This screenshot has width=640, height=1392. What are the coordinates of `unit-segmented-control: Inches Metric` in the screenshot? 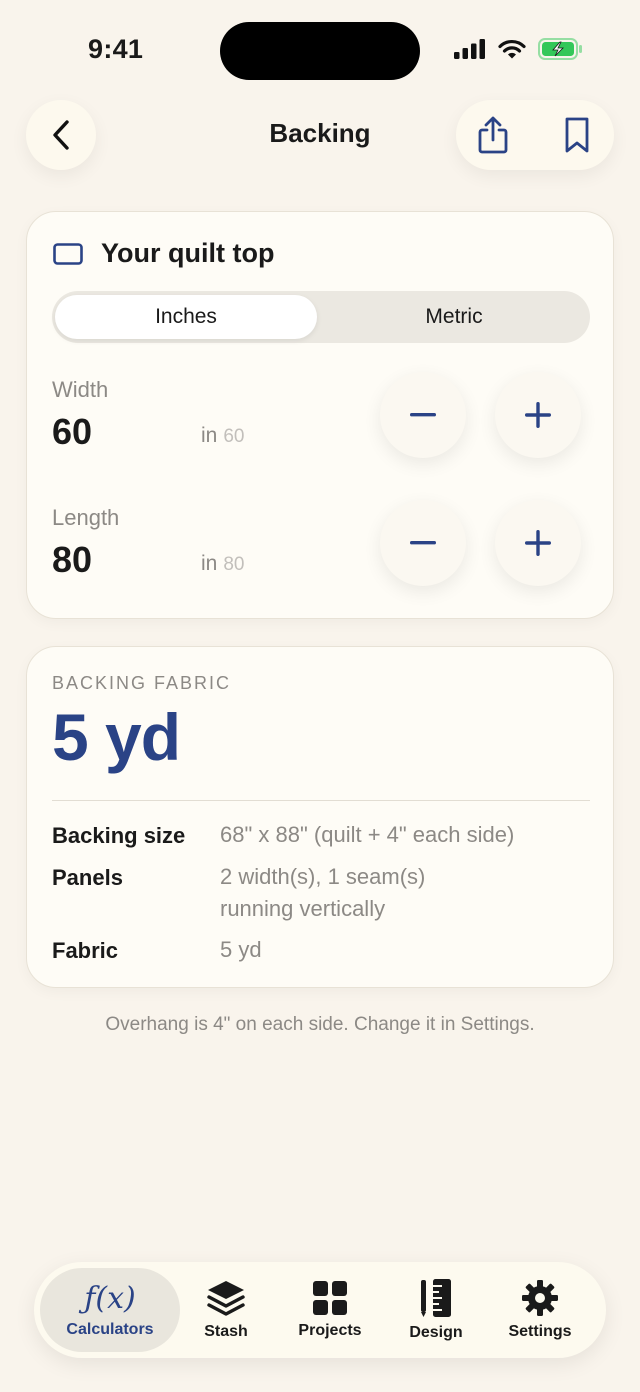 It's located at (321, 317).